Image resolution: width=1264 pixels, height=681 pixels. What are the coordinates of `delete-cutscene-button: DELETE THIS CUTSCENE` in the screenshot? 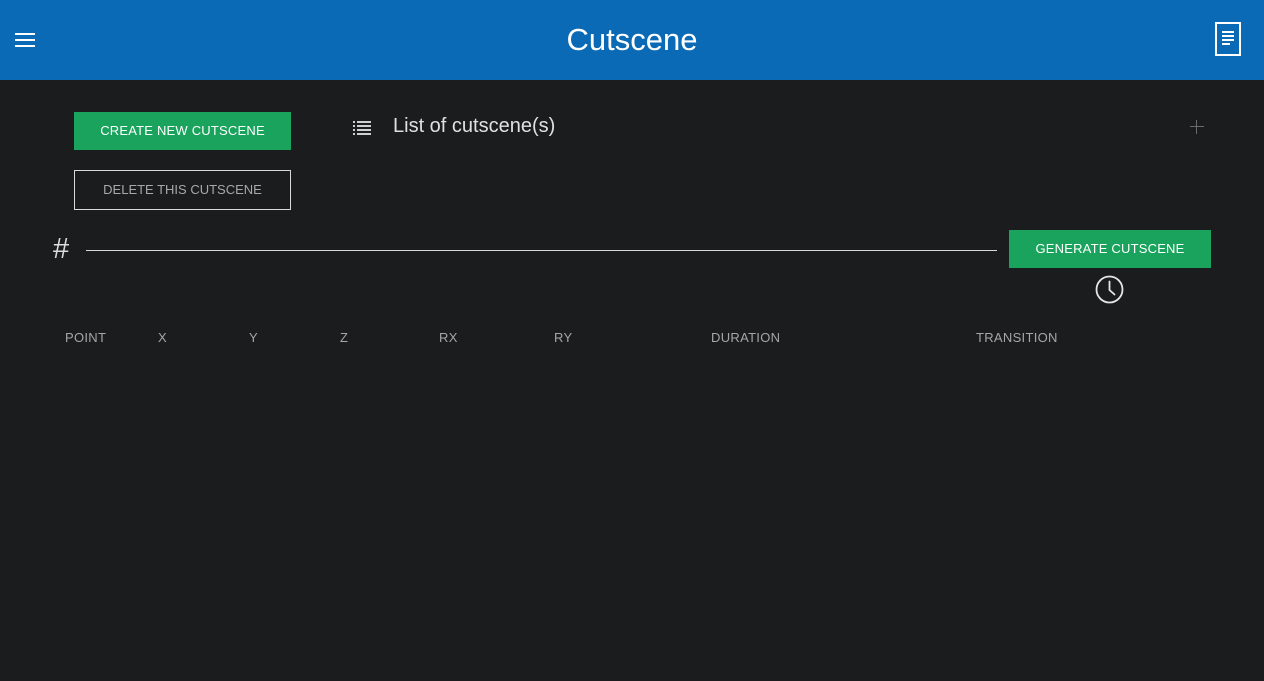 It's located at (182, 190).